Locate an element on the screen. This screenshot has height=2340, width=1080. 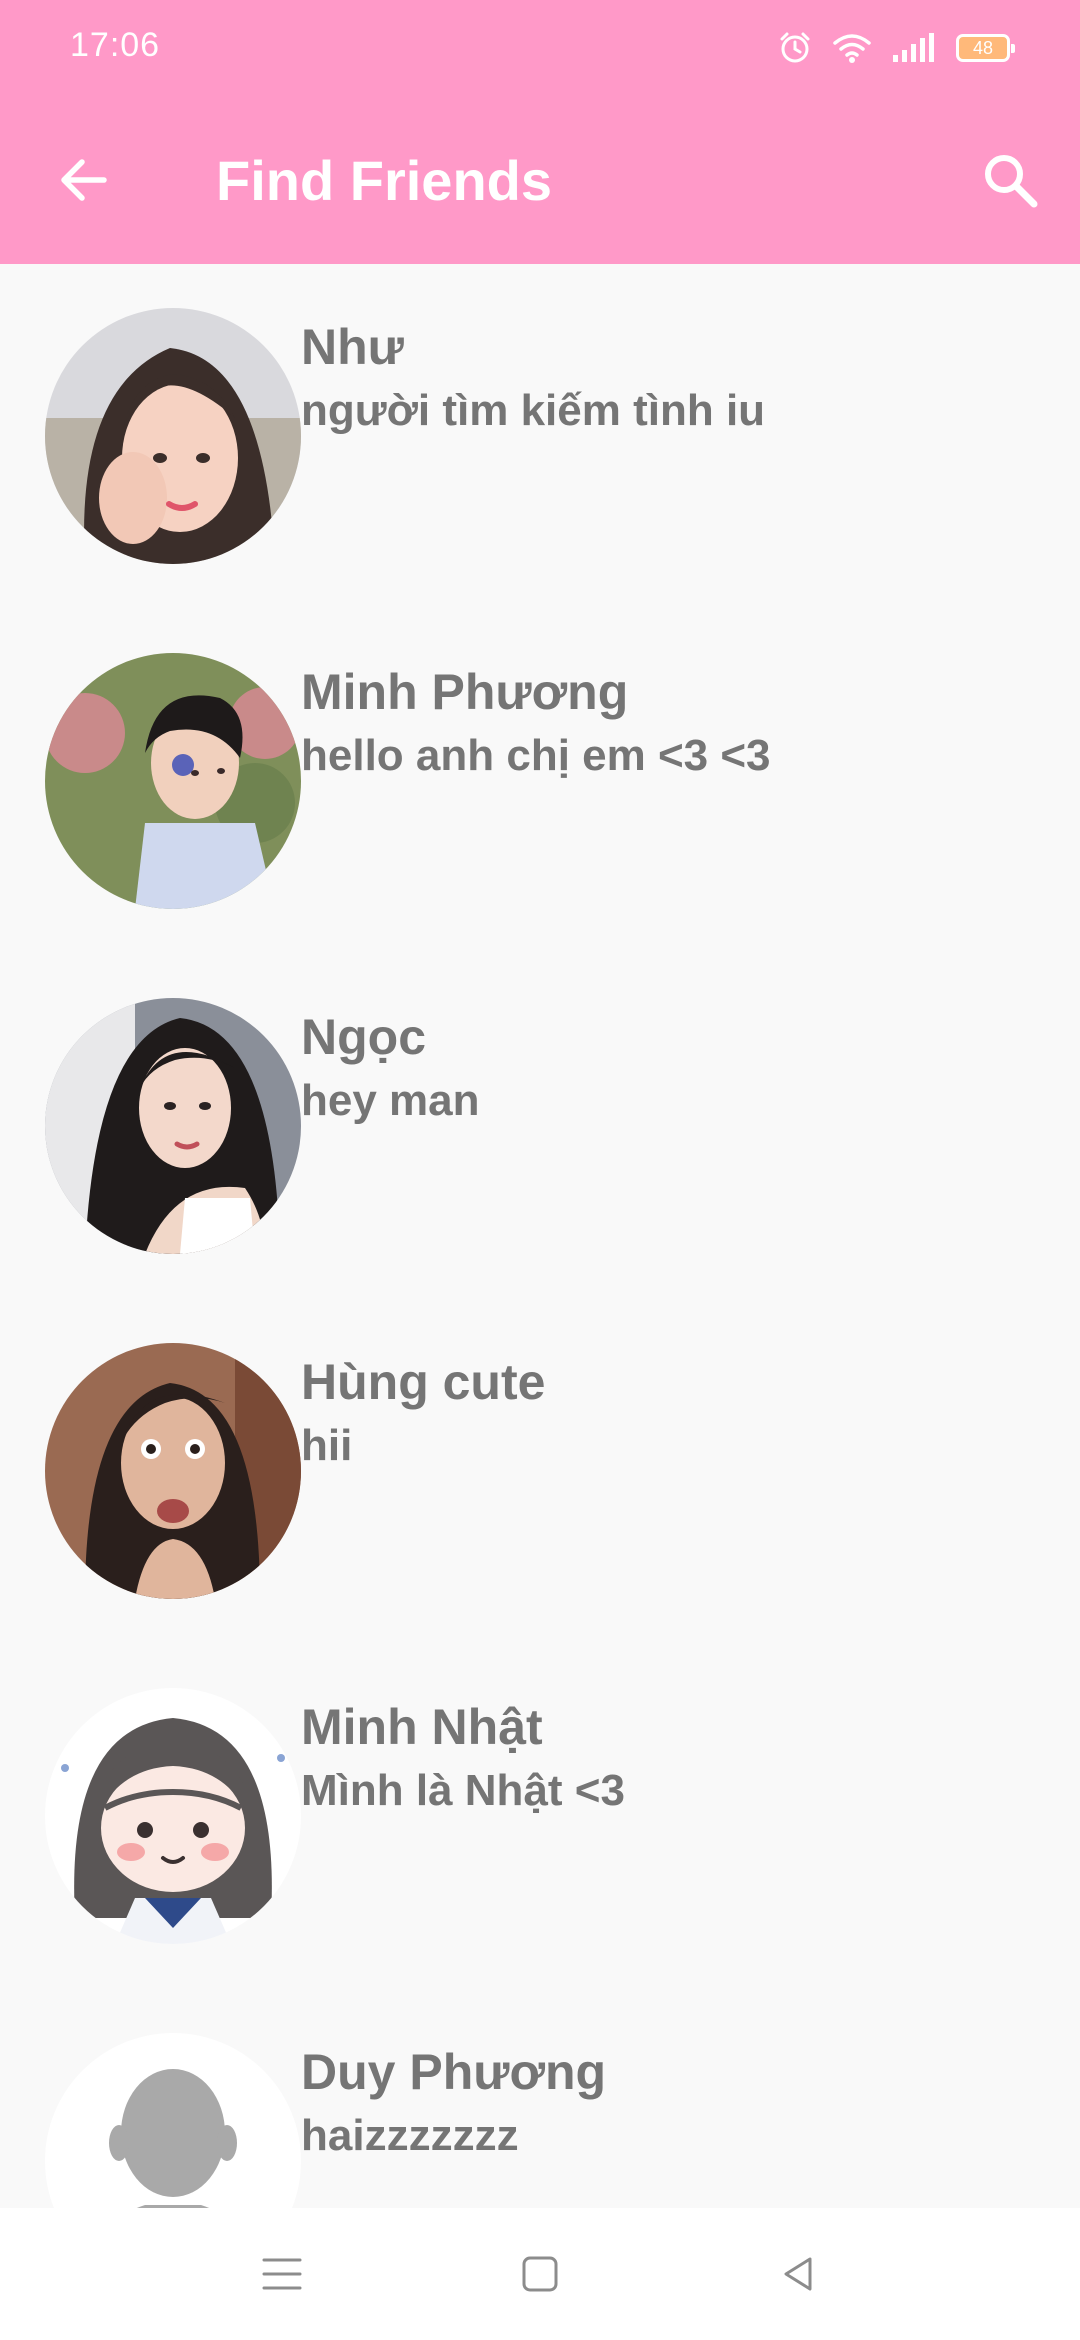
friend-status: Mình là Nhật <3 is located at coordinates (463, 1790).